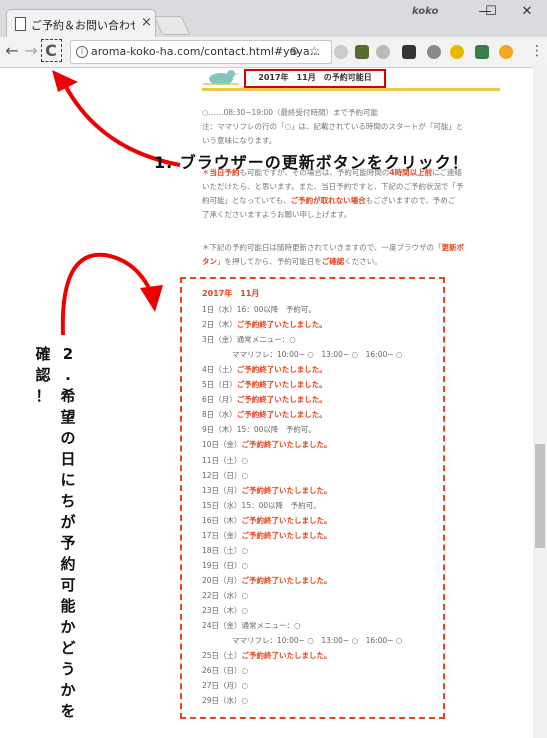  What do you see at coordinates (273, 19) in the screenshot?
I see `title-bar: ご予約＆お問い合わせ ア × koko — ☐ ✕` at bounding box center [273, 19].